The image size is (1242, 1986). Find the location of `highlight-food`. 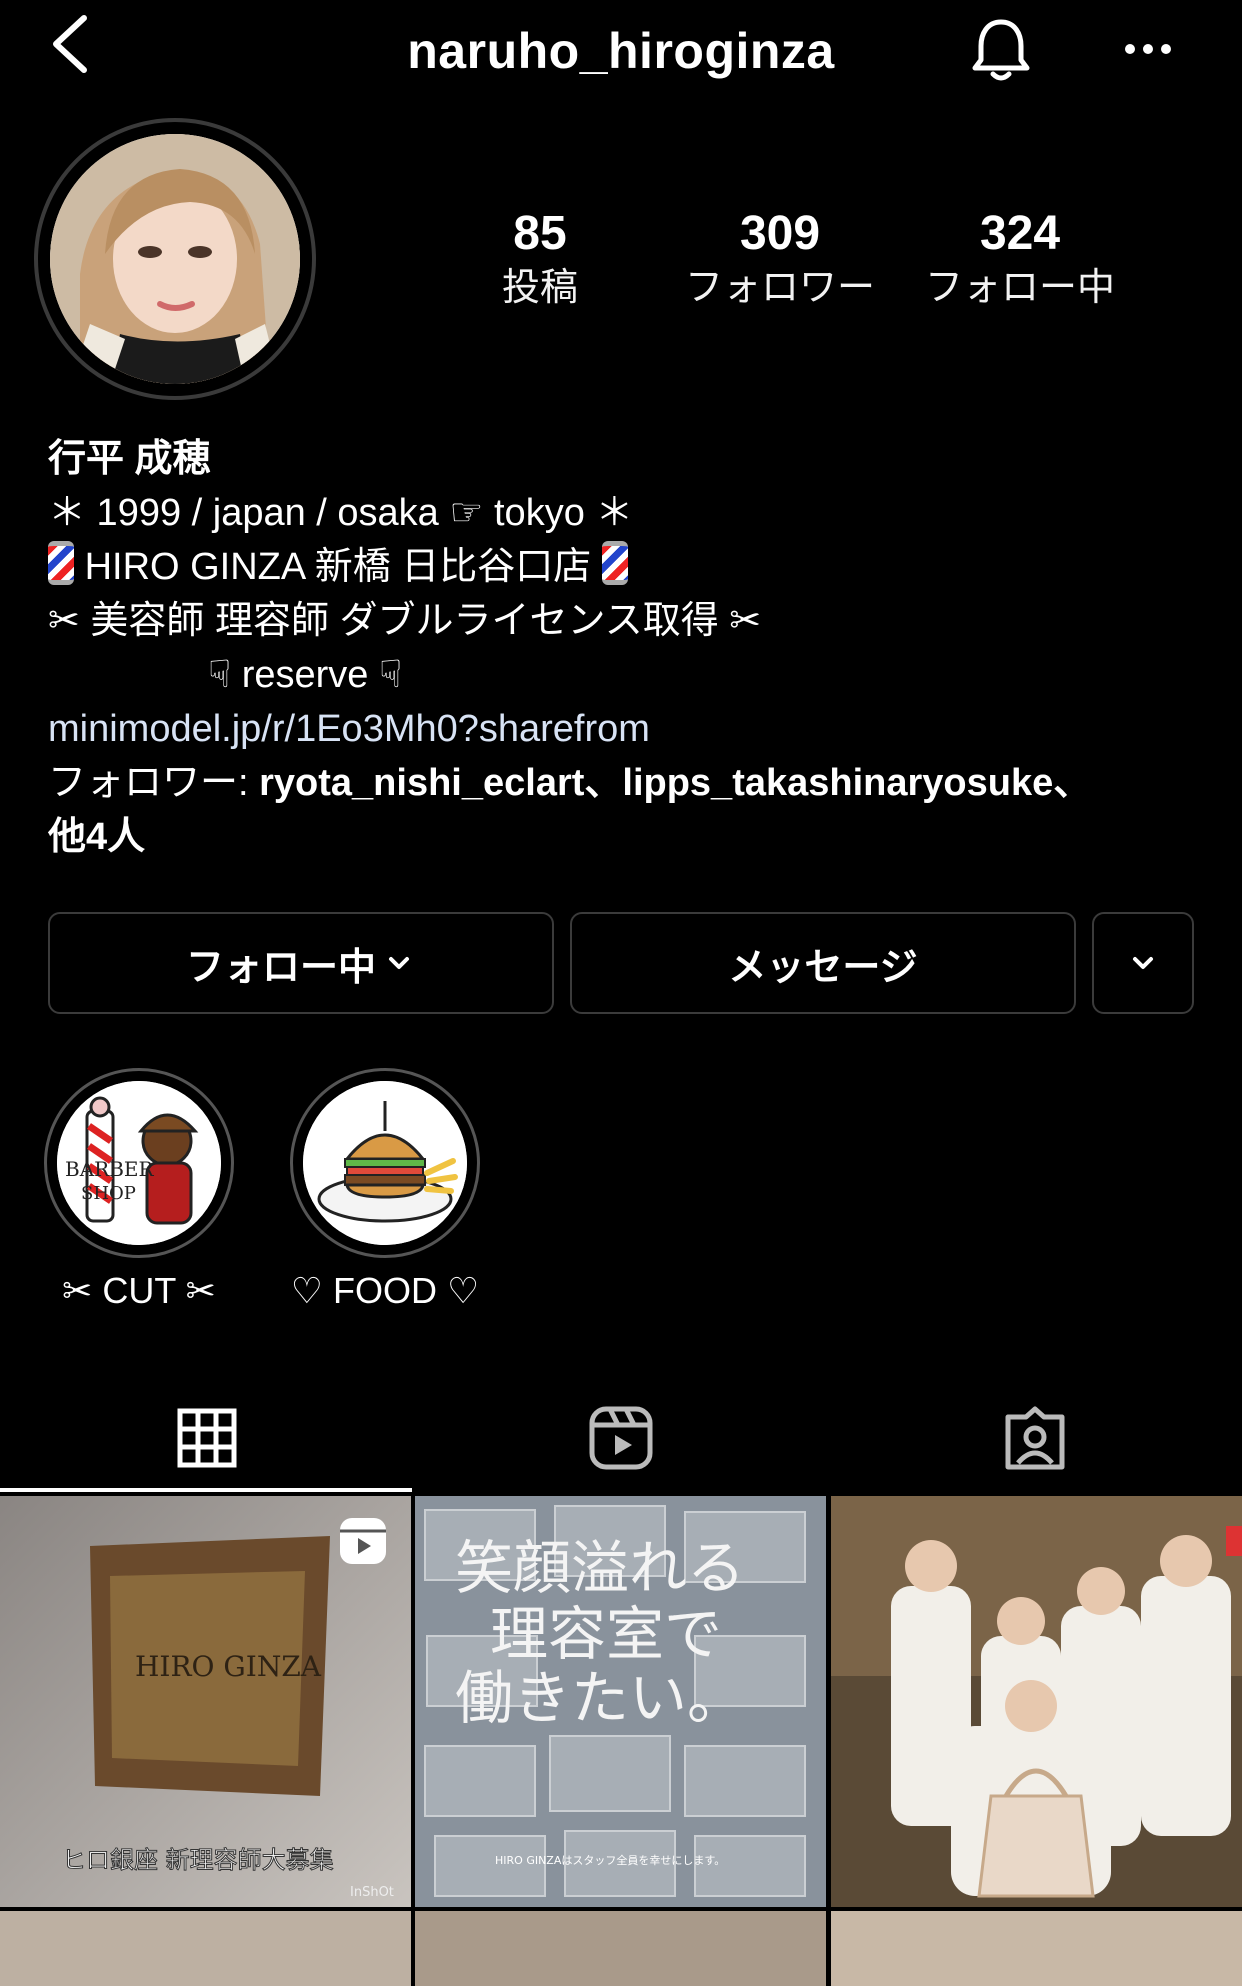

highlight-food is located at coordinates (385, 1163).